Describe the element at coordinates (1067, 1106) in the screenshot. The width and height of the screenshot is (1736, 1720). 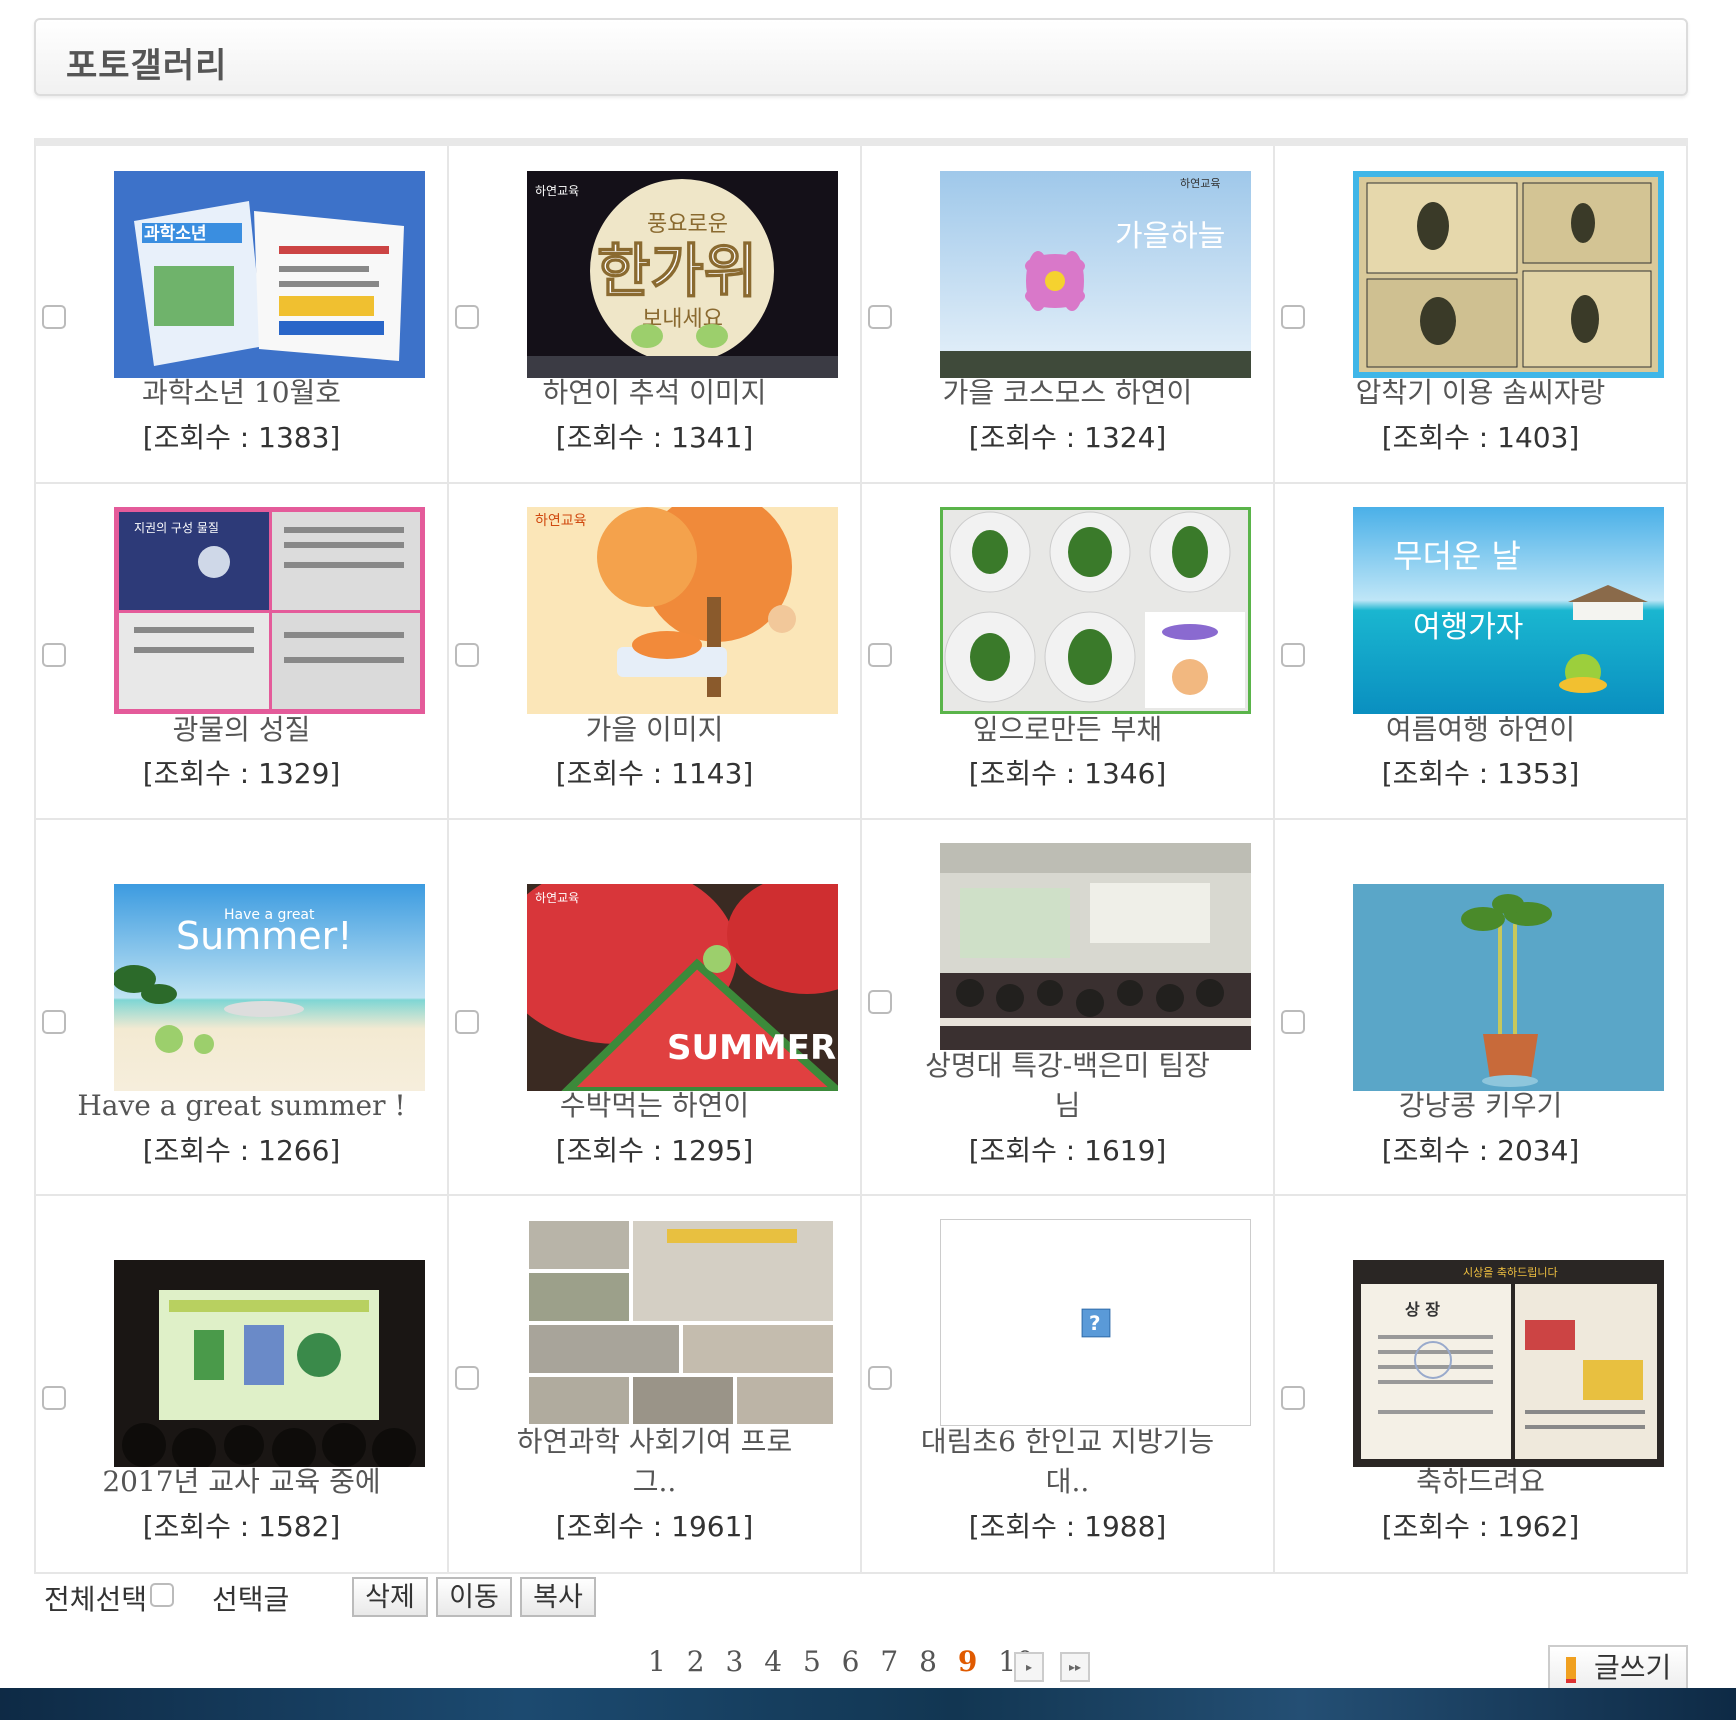
I see `item-caption-line2: 님` at that location.